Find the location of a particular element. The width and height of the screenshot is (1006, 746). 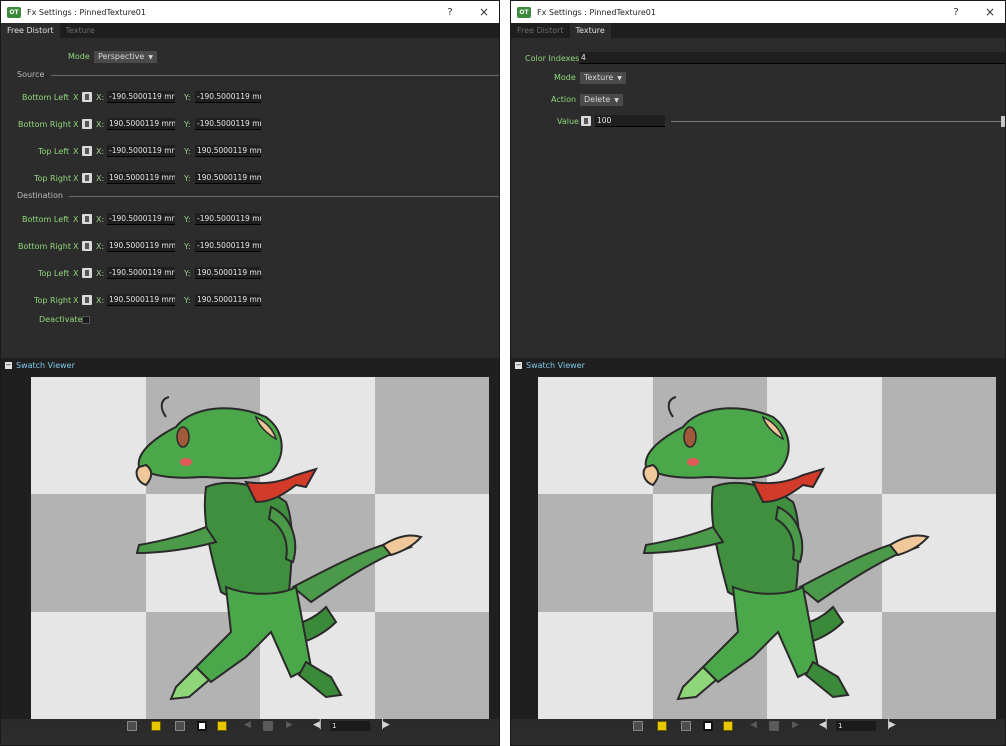

value-field: 100 is located at coordinates (630, 121).